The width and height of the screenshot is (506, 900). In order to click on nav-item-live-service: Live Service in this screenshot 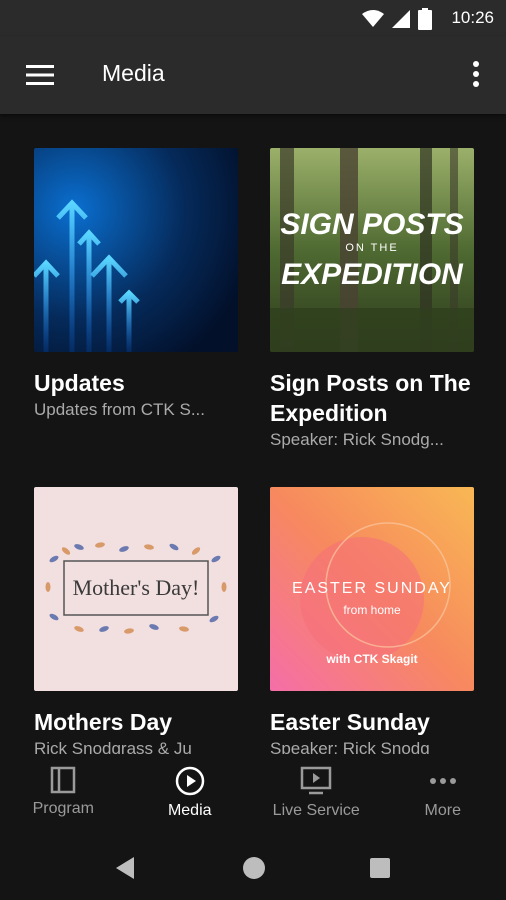, I will do `click(316, 797)`.